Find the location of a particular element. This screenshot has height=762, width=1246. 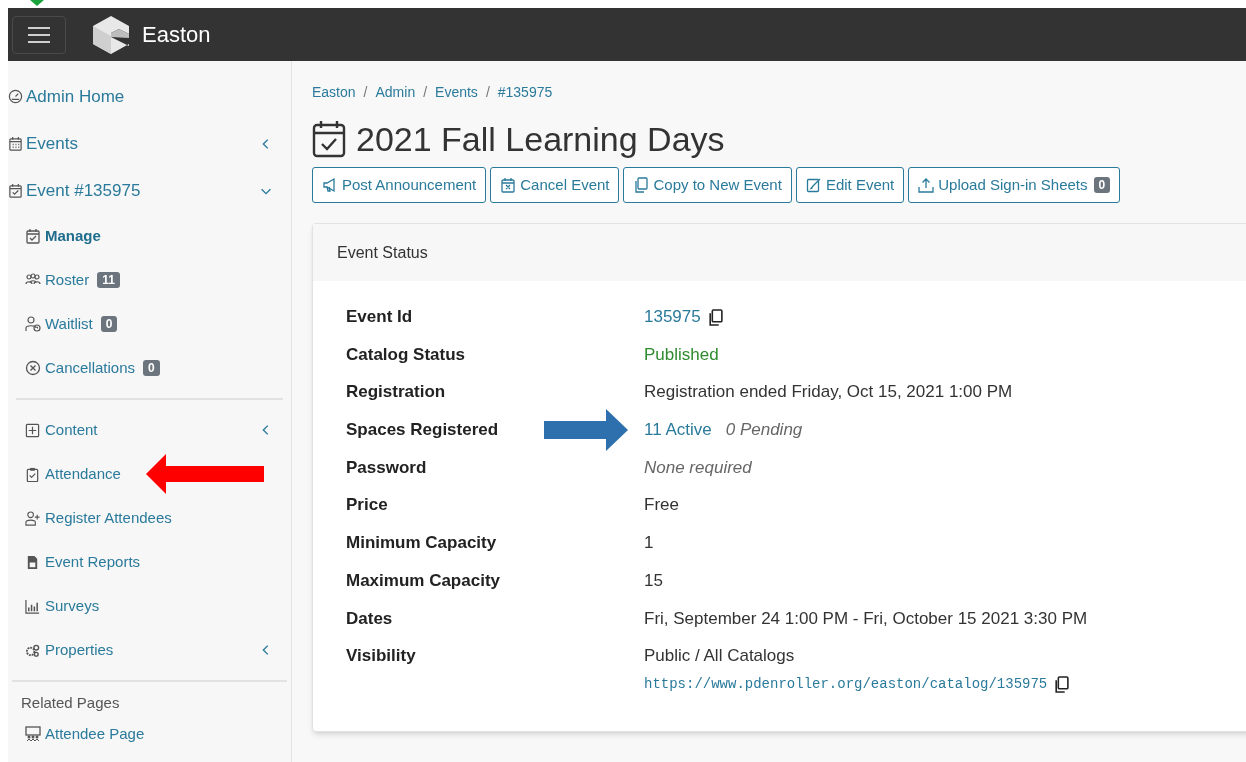

field-value: 1 is located at coordinates (649, 543).